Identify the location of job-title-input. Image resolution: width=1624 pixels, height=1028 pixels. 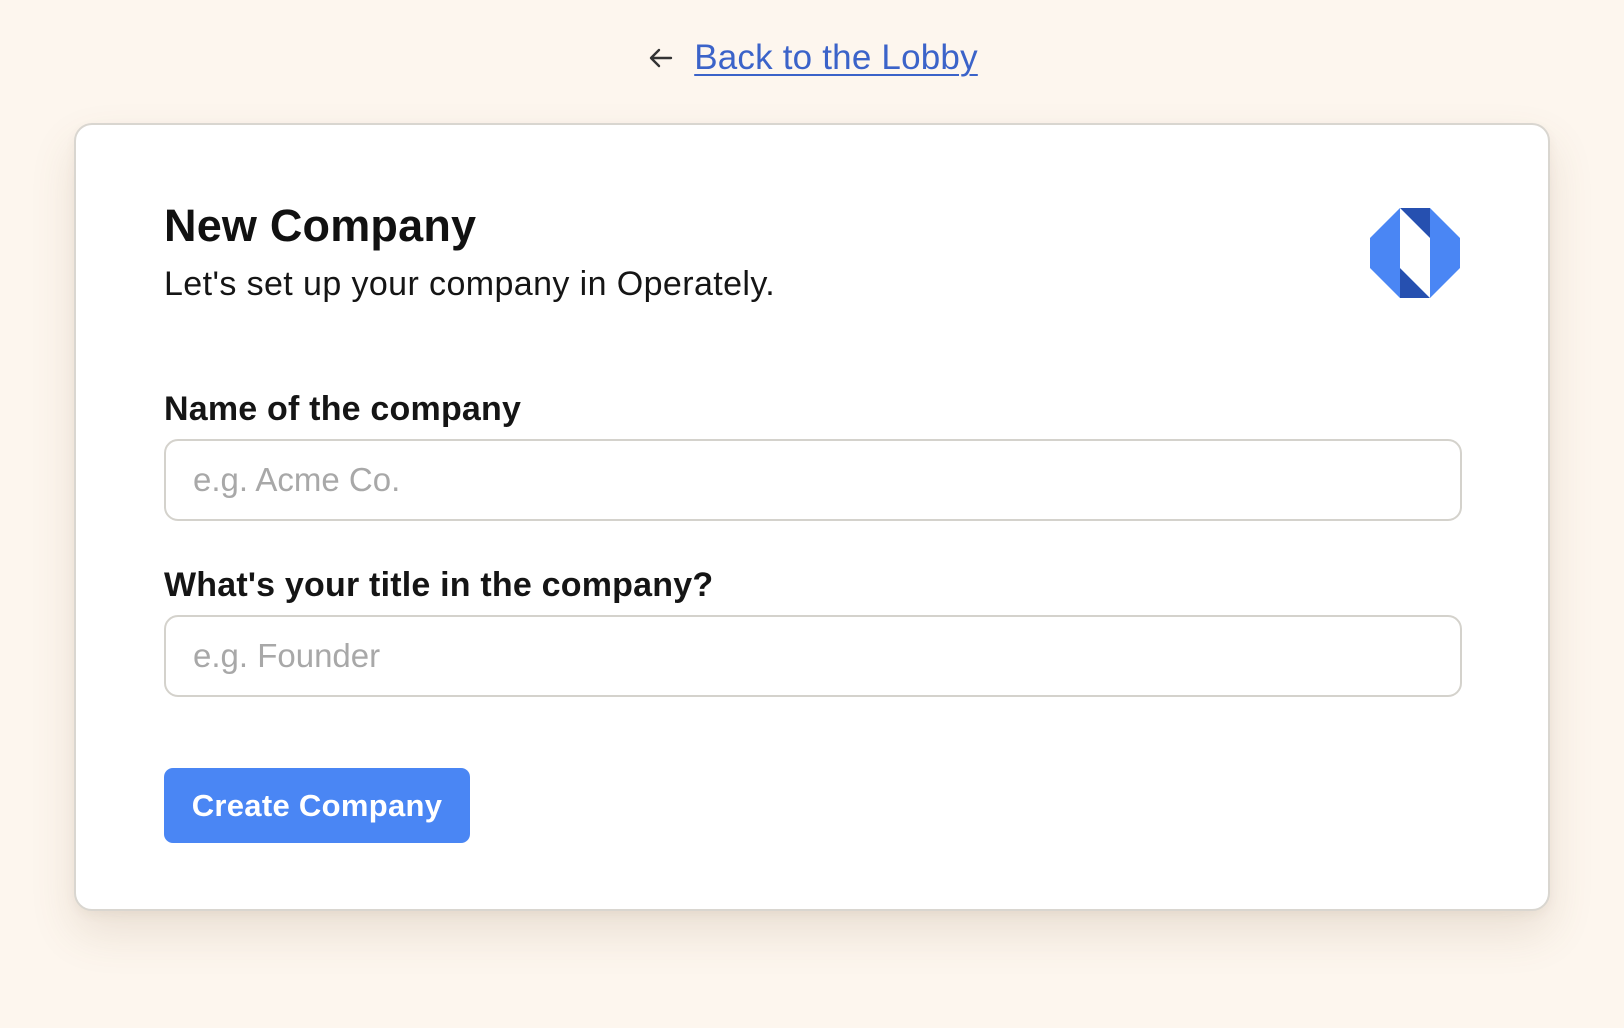
(813, 656).